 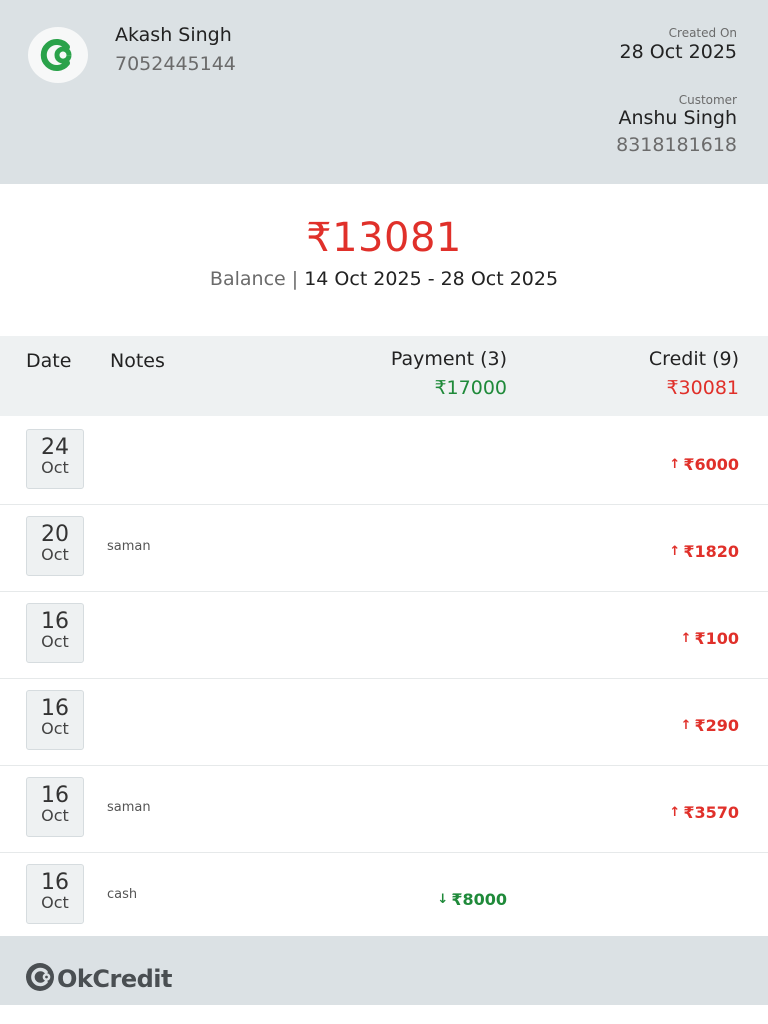 I want to click on row-note: cash, so click(x=122, y=894).